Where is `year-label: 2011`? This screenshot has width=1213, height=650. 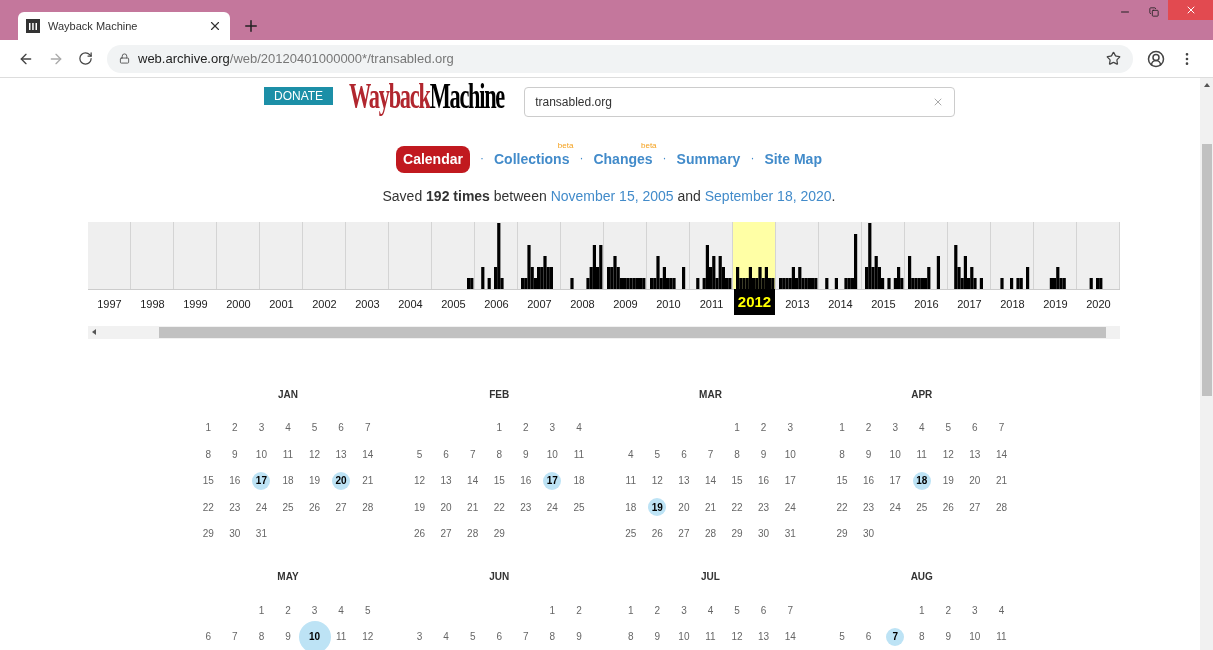 year-label: 2011 is located at coordinates (711, 303).